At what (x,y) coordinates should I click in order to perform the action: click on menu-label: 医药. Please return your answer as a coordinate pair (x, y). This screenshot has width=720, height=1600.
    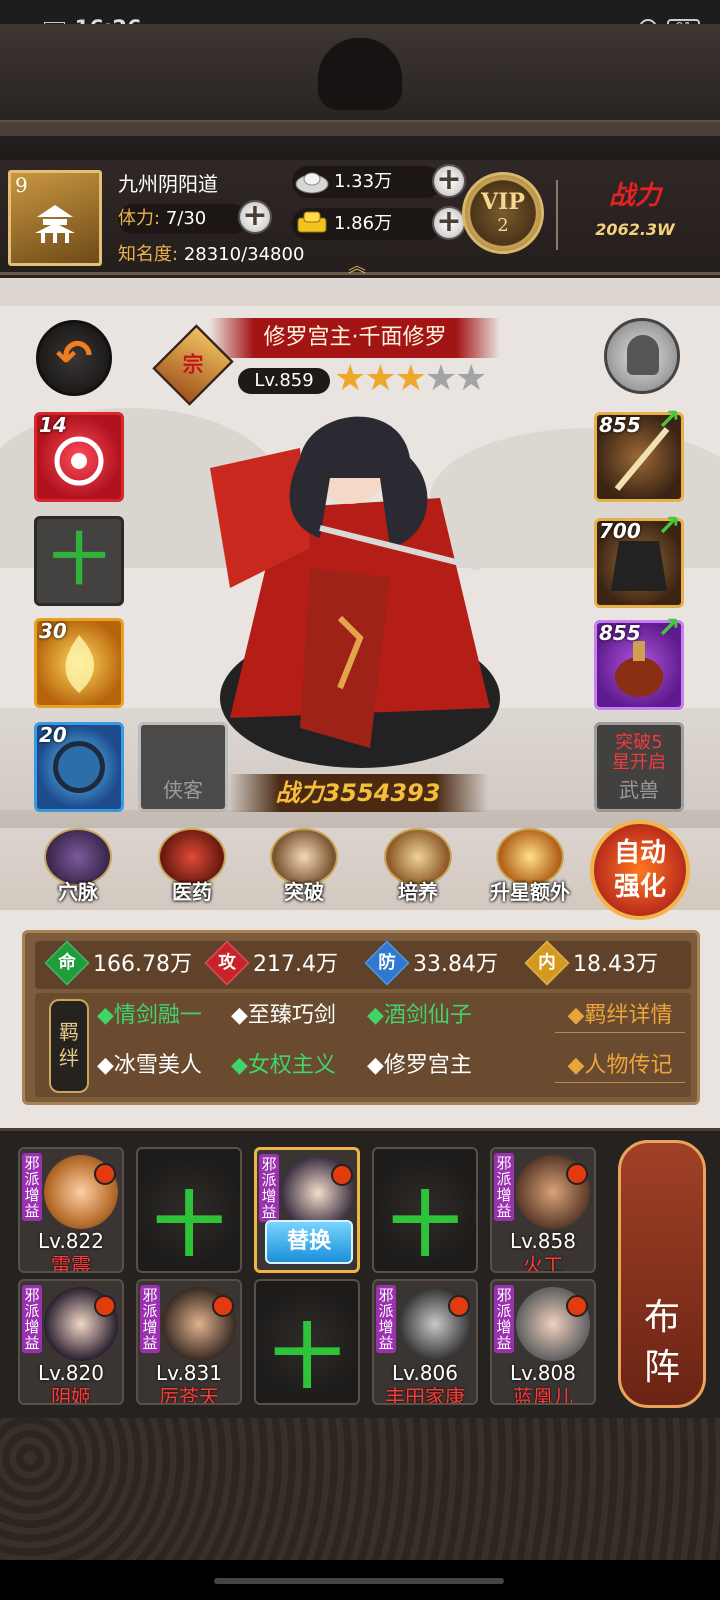
    Looking at the image, I should click on (192, 892).